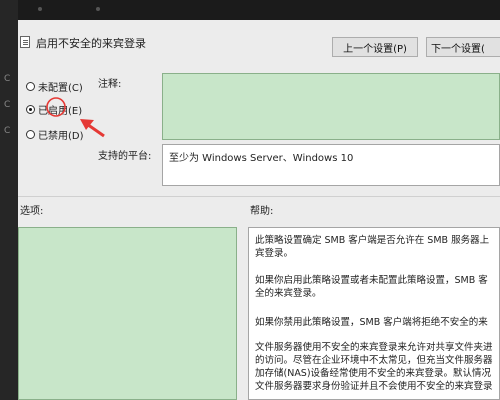 The width and height of the screenshot is (500, 400). What do you see at coordinates (56, 107) in the screenshot?
I see `highlight-circle-icon` at bounding box center [56, 107].